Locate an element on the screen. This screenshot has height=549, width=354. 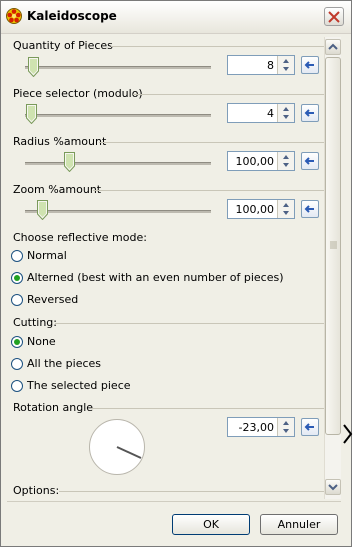
cutting-rule is located at coordinates (190, 323).